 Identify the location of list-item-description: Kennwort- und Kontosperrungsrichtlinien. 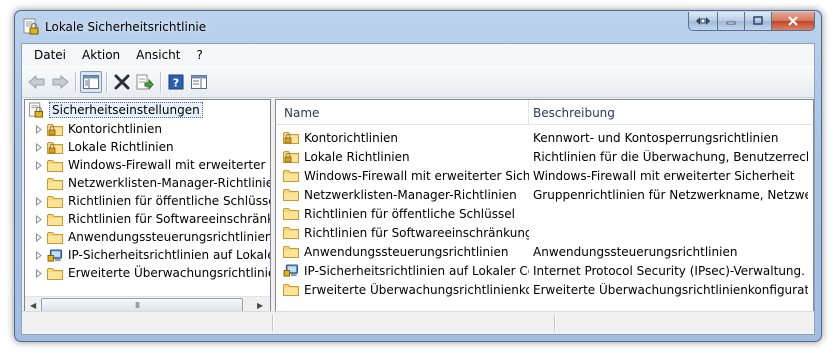
(656, 137).